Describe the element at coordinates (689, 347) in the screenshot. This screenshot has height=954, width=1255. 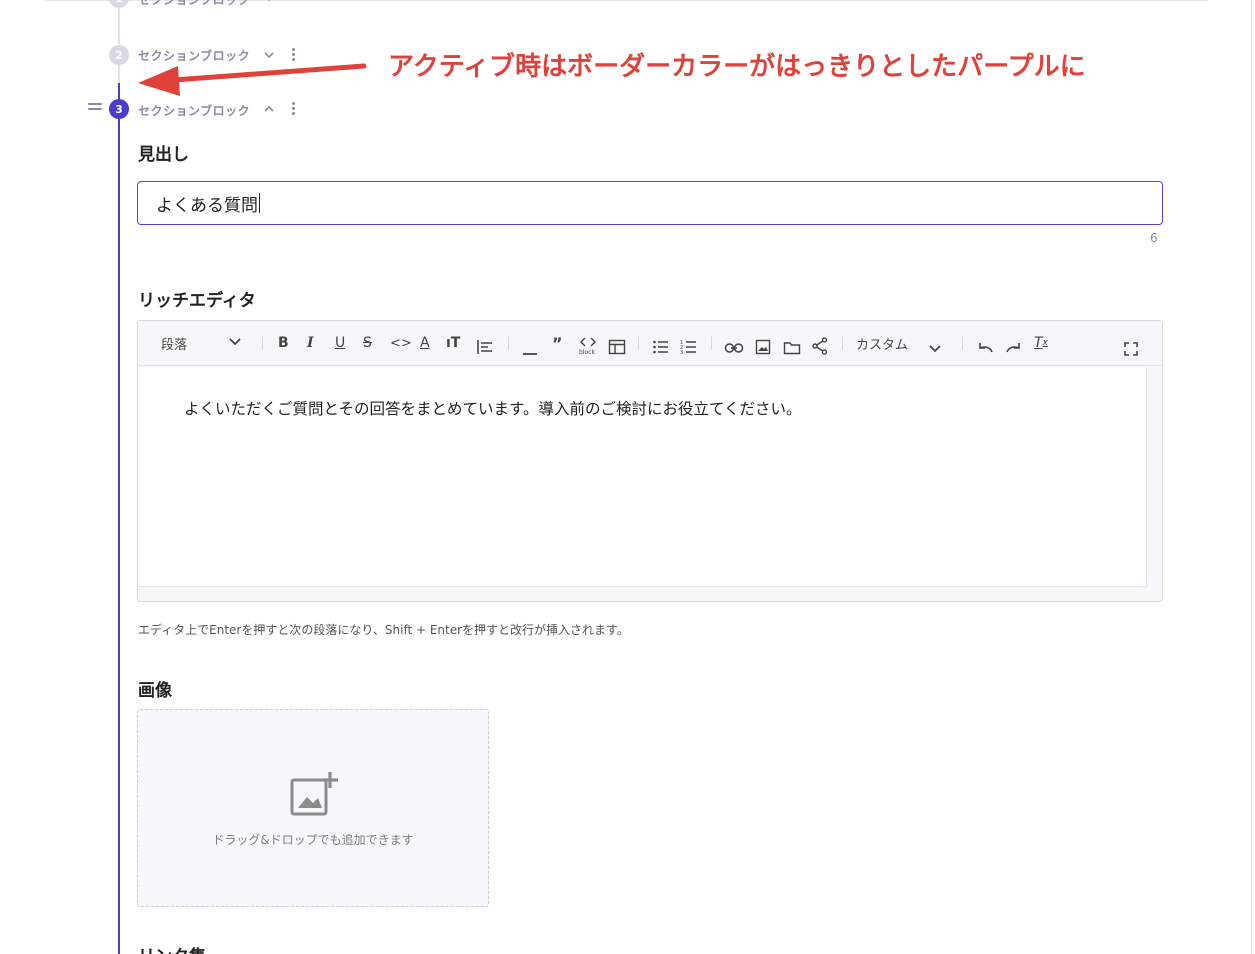
I see `ordered-list-icon: 123` at that location.